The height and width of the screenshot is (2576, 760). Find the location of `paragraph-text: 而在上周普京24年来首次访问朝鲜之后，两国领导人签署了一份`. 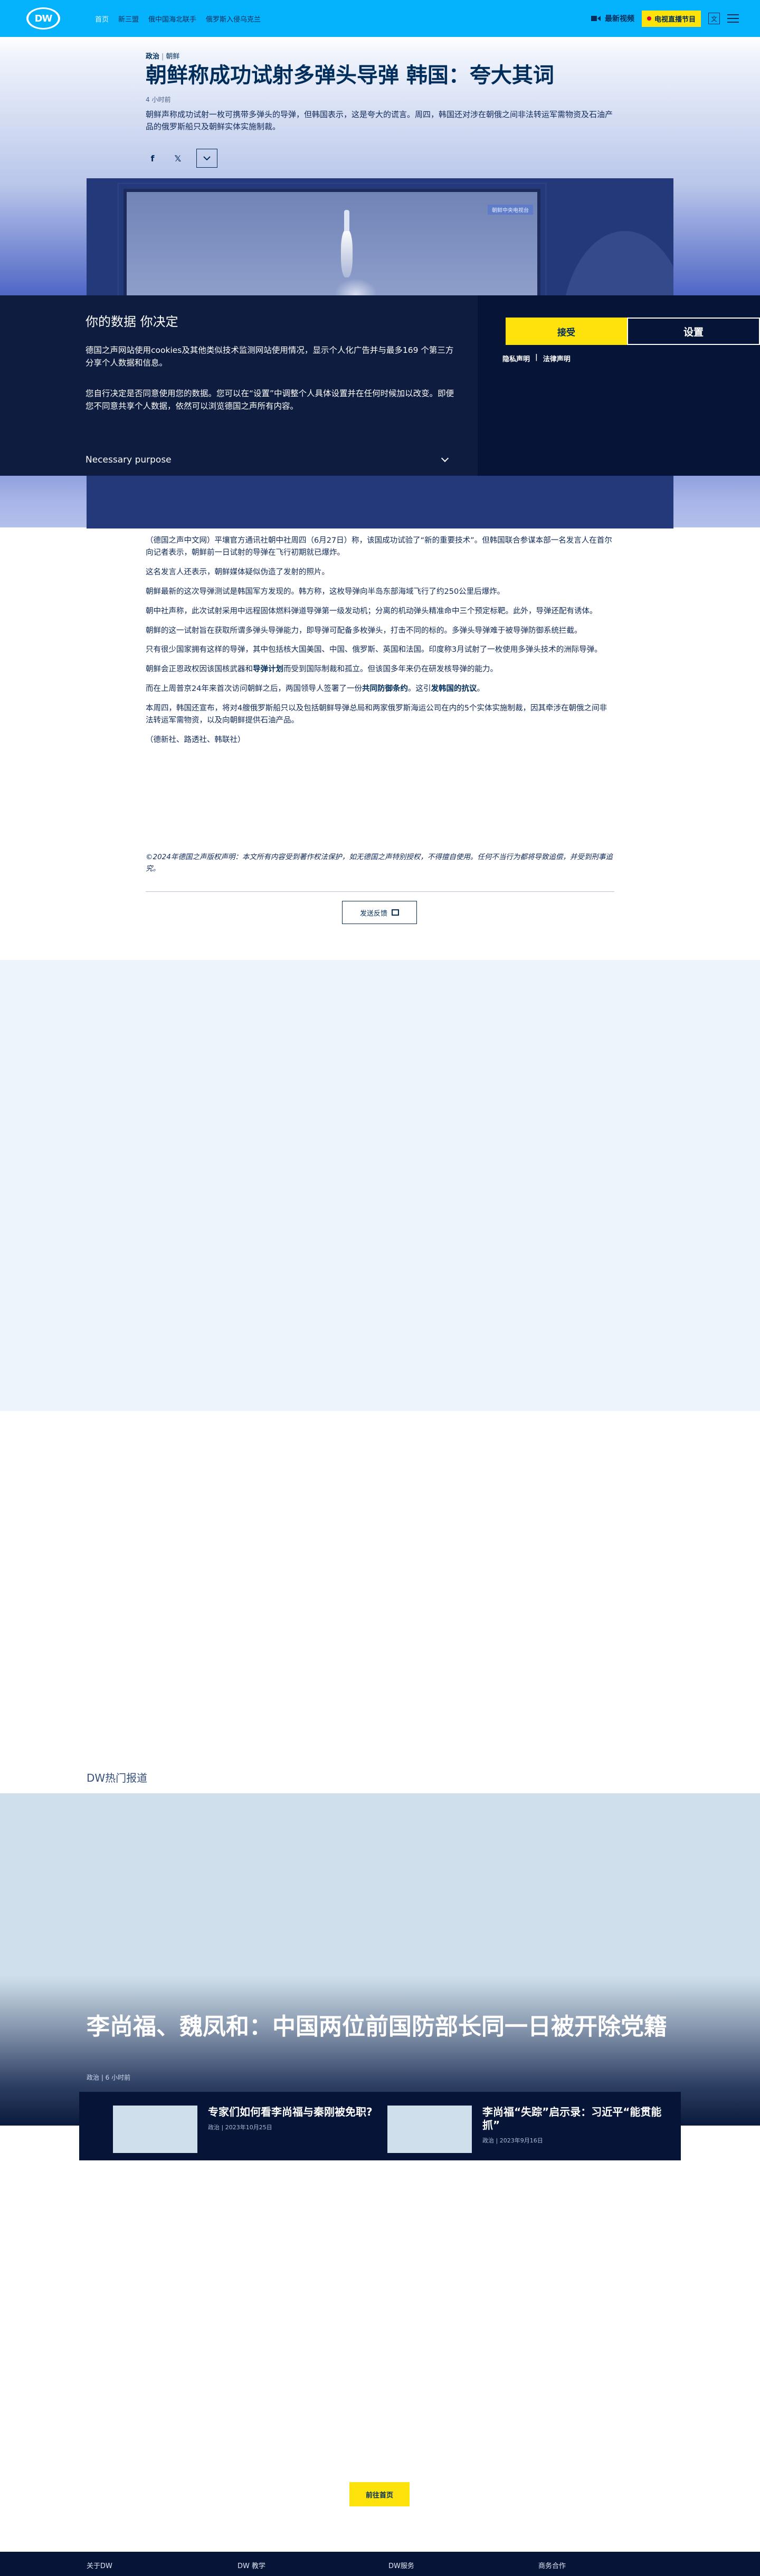

paragraph-text: 而在上周普京24年来首次访问朝鲜之后，两国领导人签署了一份 is located at coordinates (254, 690).